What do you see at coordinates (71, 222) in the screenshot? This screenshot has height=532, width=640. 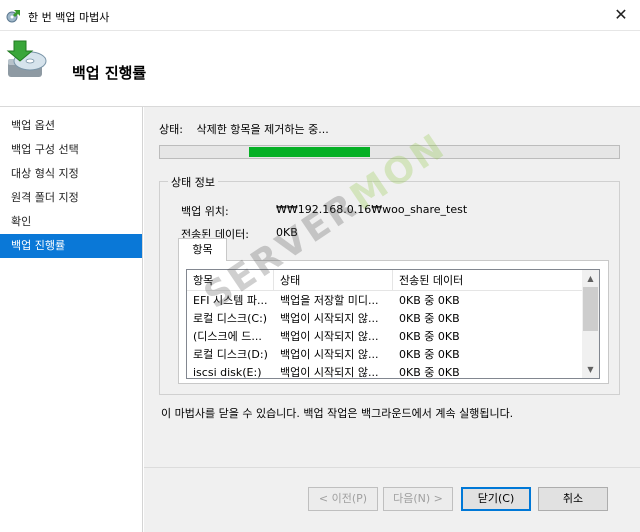 I see `sidebar-item-confirmation: 확인` at bounding box center [71, 222].